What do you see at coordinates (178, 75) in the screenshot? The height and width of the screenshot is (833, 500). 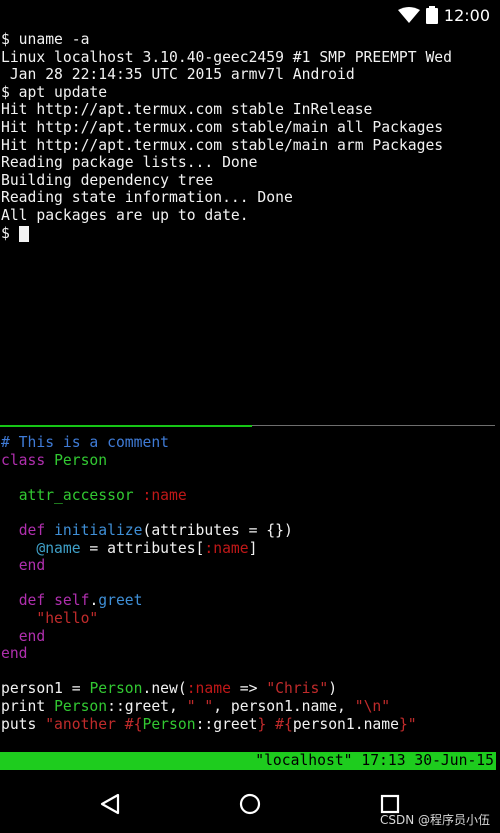 I see `terminal-line: Jan 28 22:14:35 UTC 2015 armv7l Android` at bounding box center [178, 75].